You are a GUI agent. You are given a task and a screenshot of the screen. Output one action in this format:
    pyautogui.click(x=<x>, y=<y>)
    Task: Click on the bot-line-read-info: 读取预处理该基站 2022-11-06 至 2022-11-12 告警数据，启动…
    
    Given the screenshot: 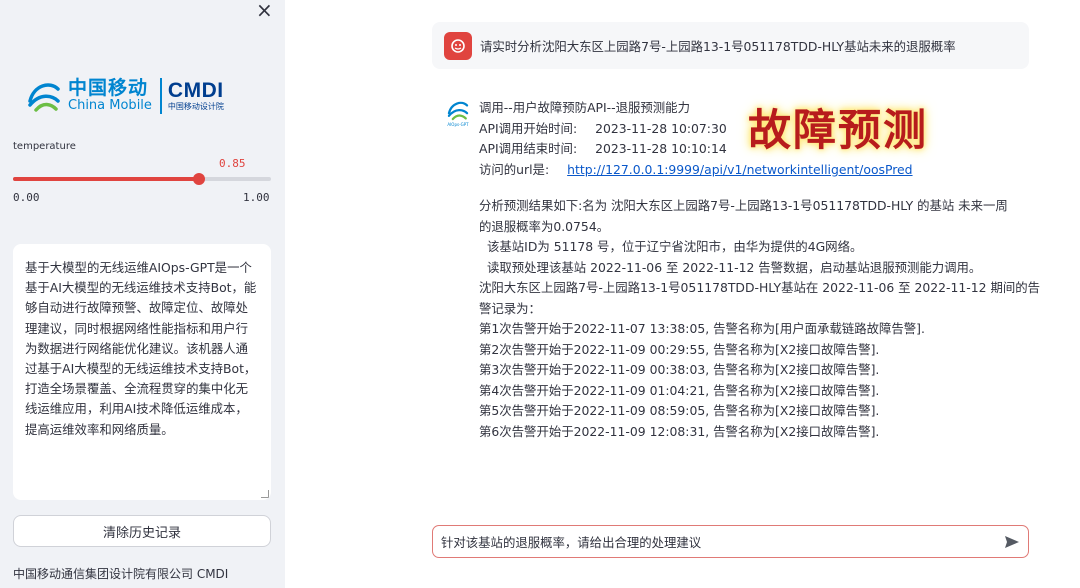 What is the action you would take?
    pyautogui.click(x=734, y=267)
    